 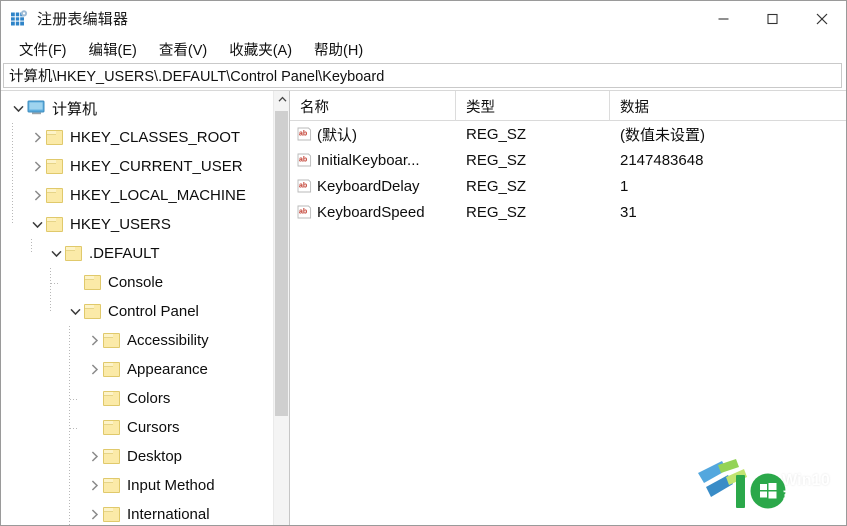 What do you see at coordinates (137, 512) in the screenshot?
I see `tree-item-international: International` at bounding box center [137, 512].